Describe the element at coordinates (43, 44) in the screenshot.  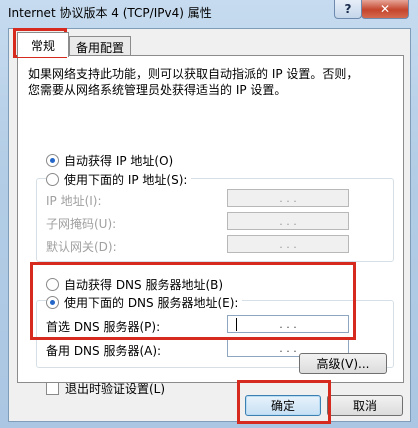
I see `tab-general: 常规` at that location.